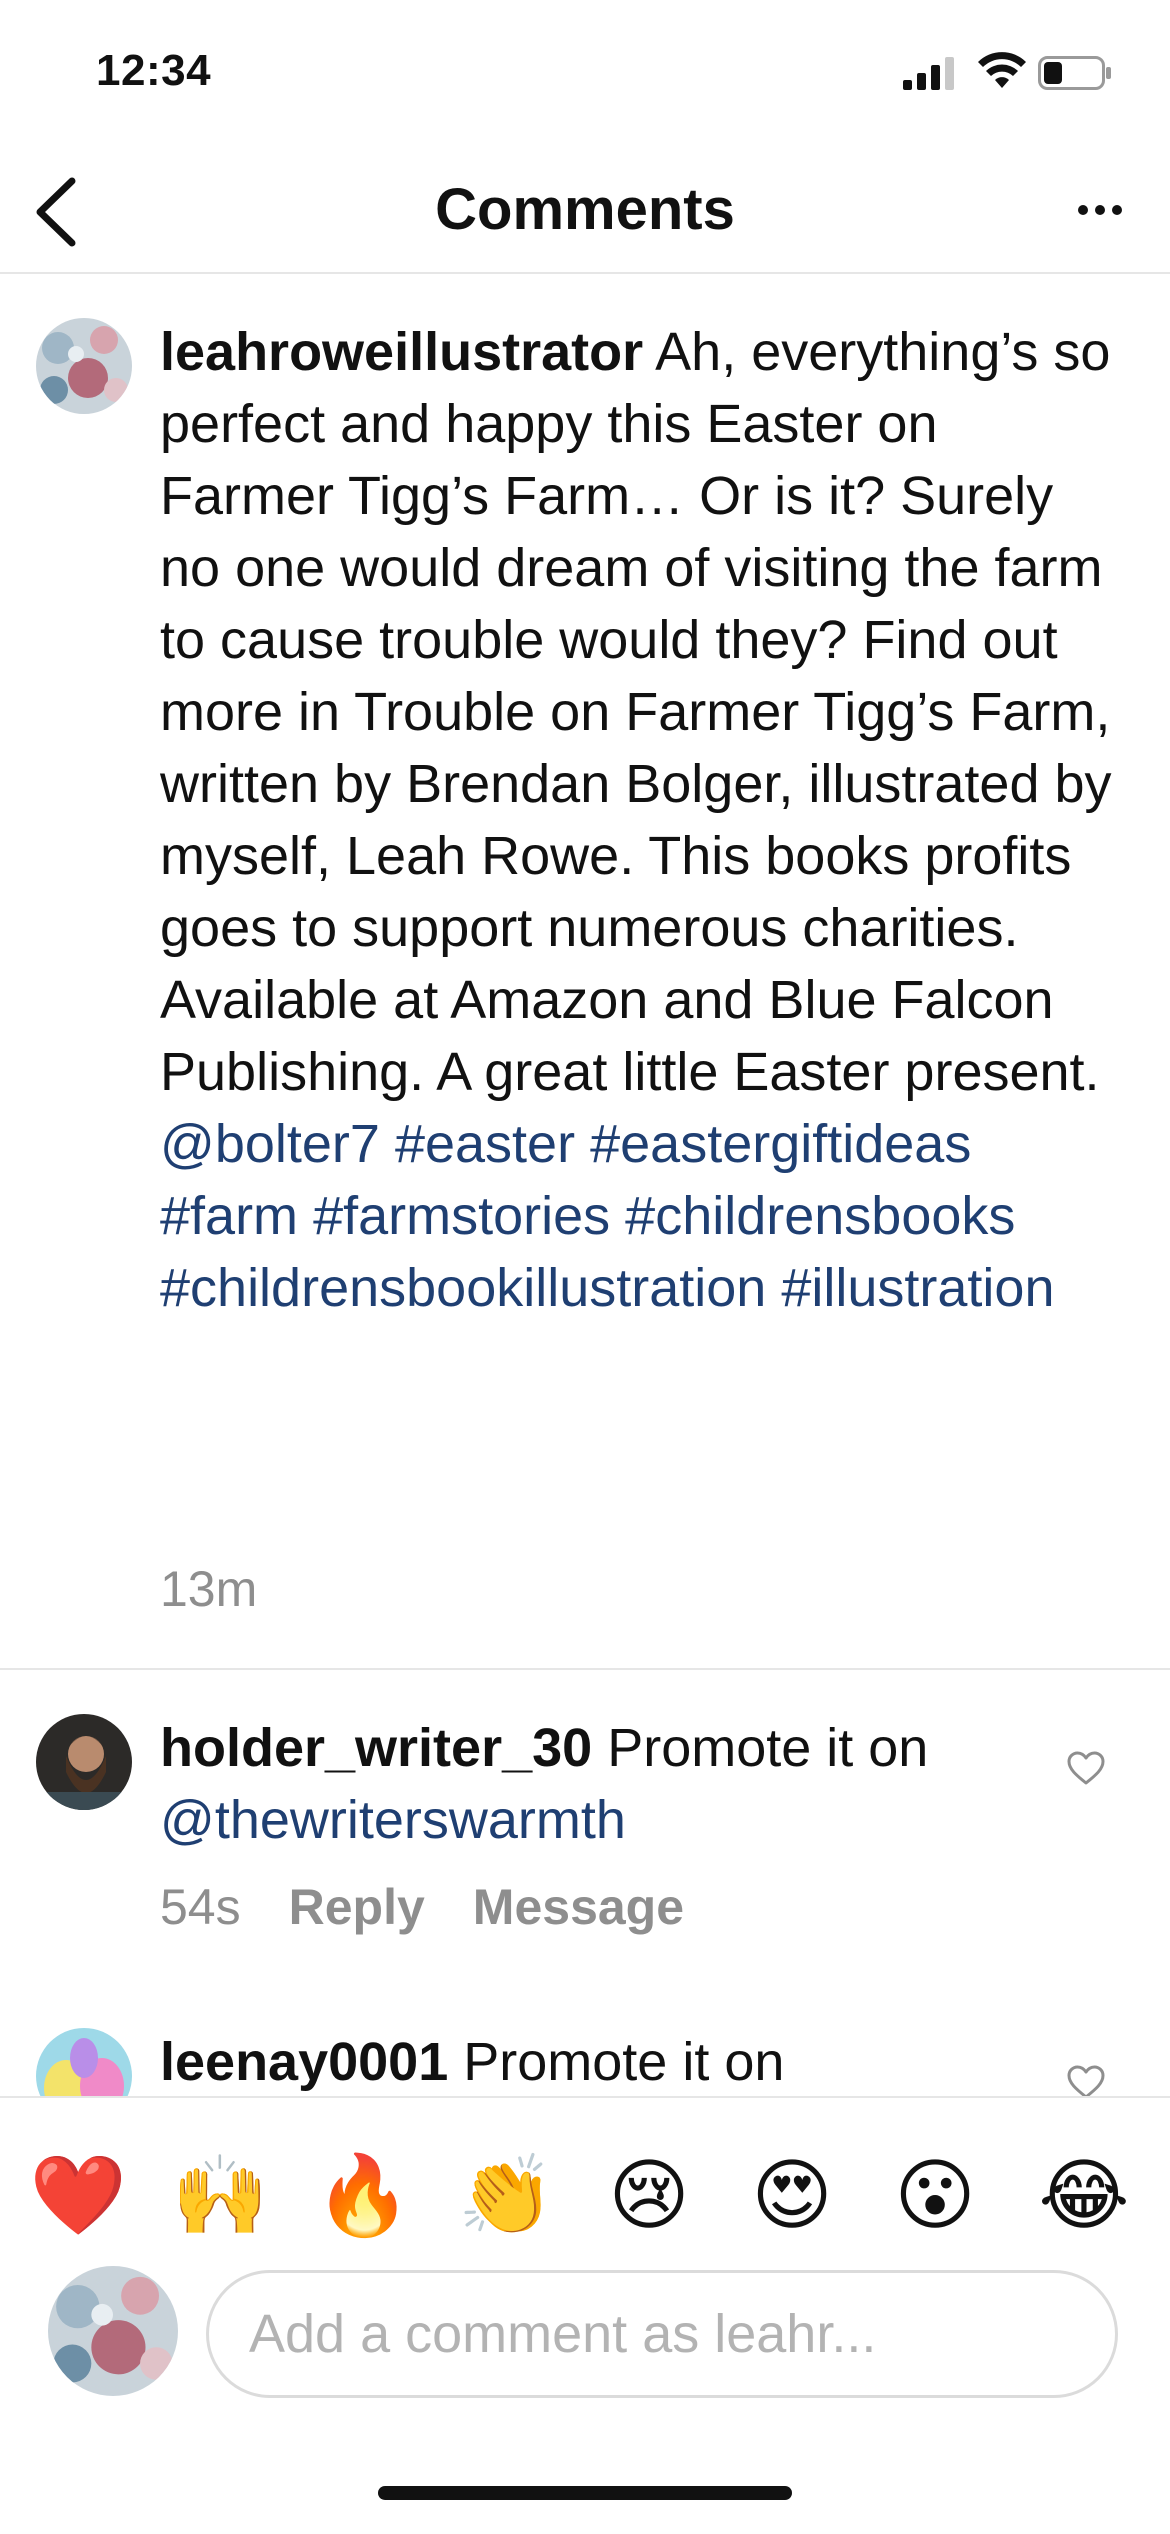 Image resolution: width=1170 pixels, height=2534 pixels. I want to click on post-author-avatar, so click(84, 366).